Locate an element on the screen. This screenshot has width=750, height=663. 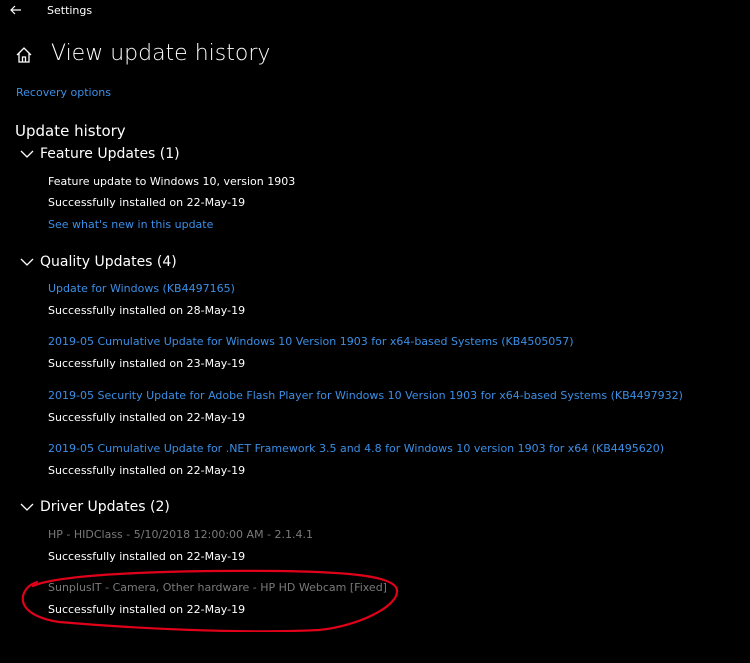
window-title: Settings is located at coordinates (70, 10).